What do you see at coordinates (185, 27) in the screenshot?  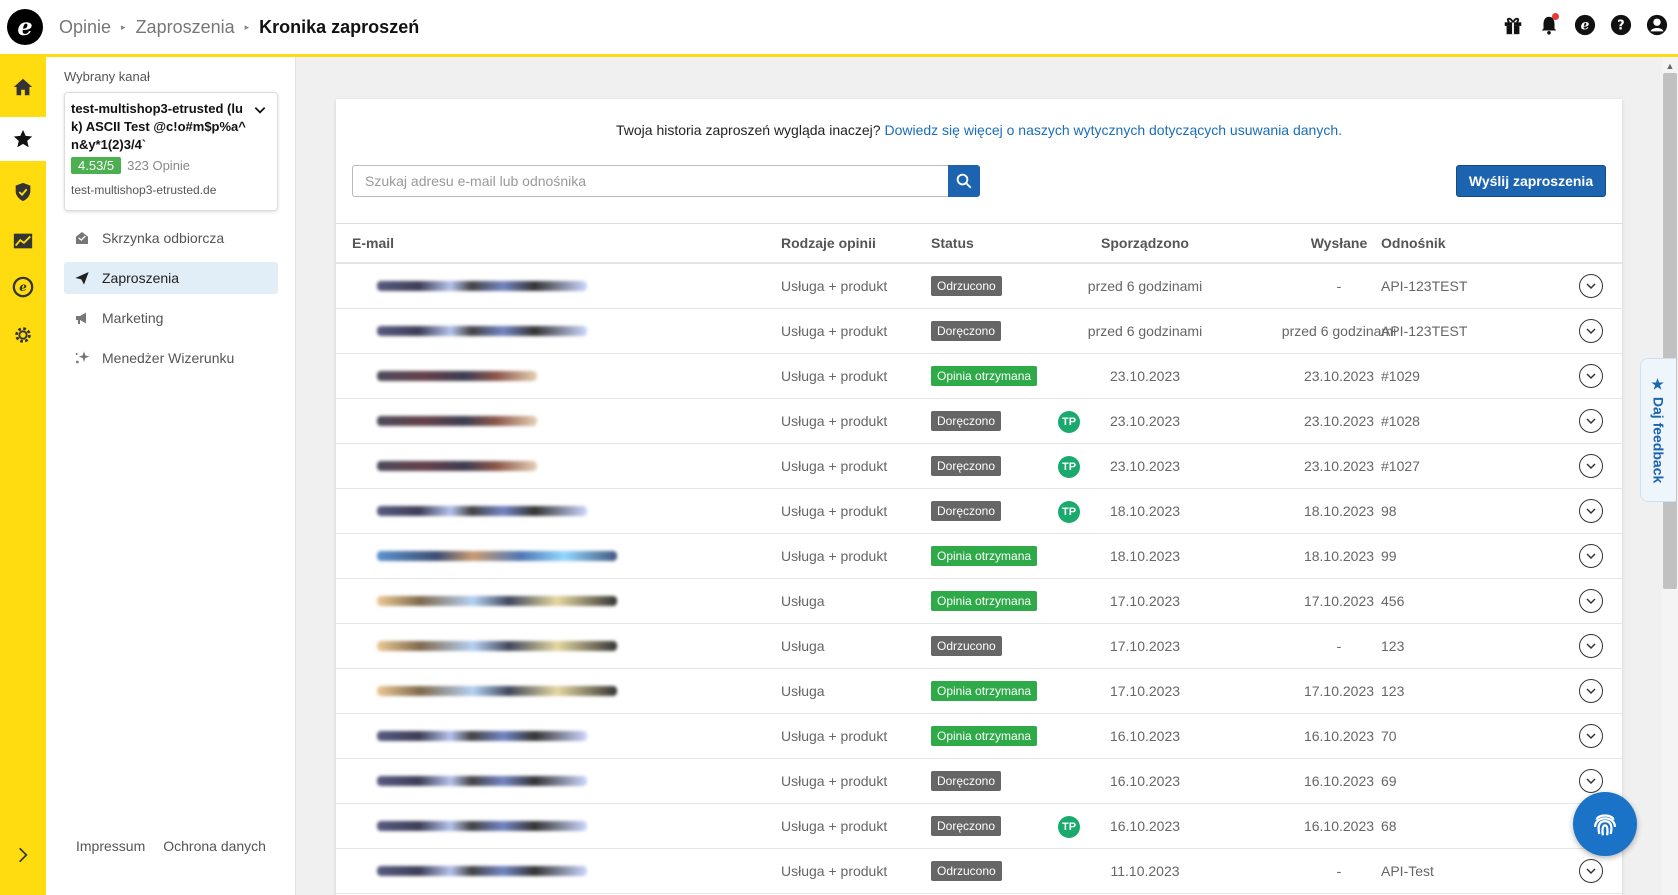 I see `breadcrumb-zaproszenia: Zaproszenia` at bounding box center [185, 27].